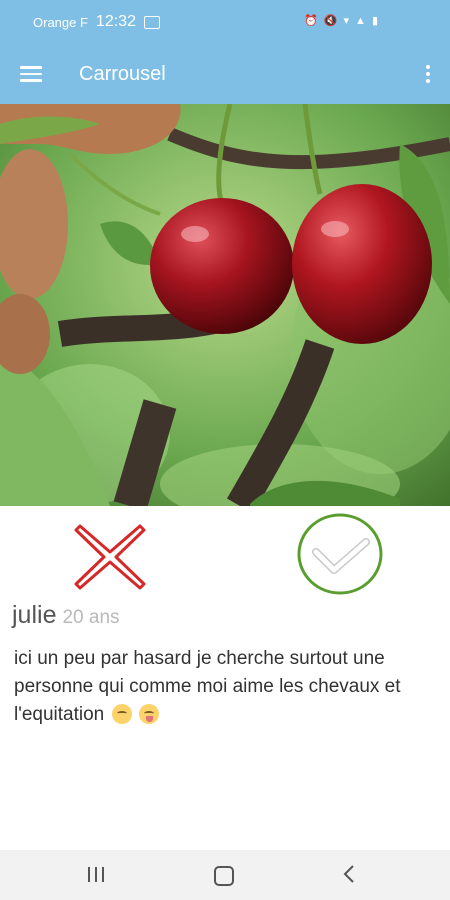 This screenshot has height=900, width=450. I want to click on status-bar: Orange F 12:32 ⏰ 🔇 ▾ ▲ ▮, so click(225, 22).